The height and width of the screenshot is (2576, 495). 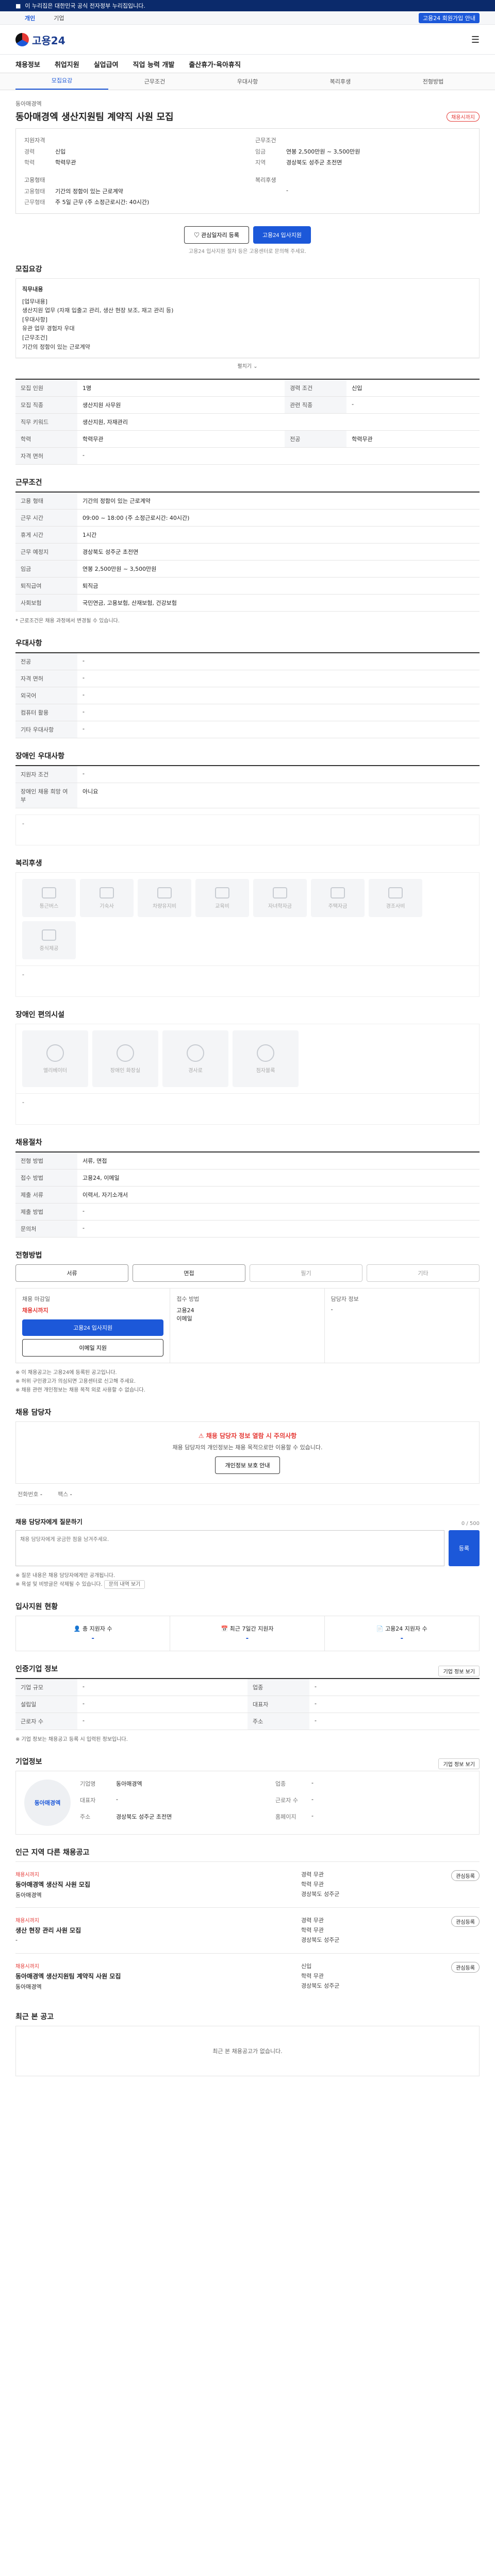 I want to click on email-apply-button: 이메일 지원, so click(x=93, y=1348).